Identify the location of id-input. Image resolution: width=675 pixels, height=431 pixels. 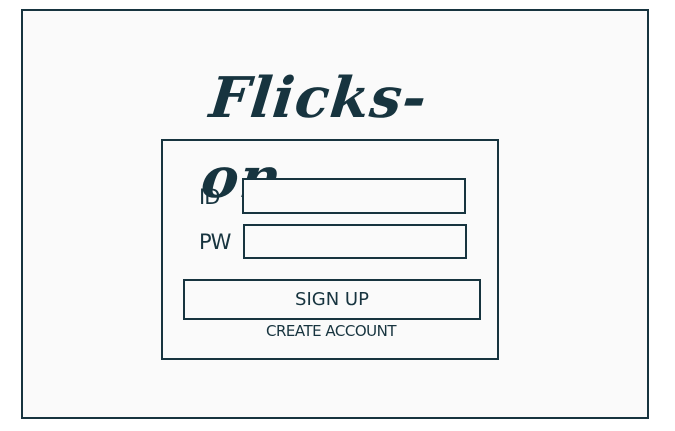
(354, 196).